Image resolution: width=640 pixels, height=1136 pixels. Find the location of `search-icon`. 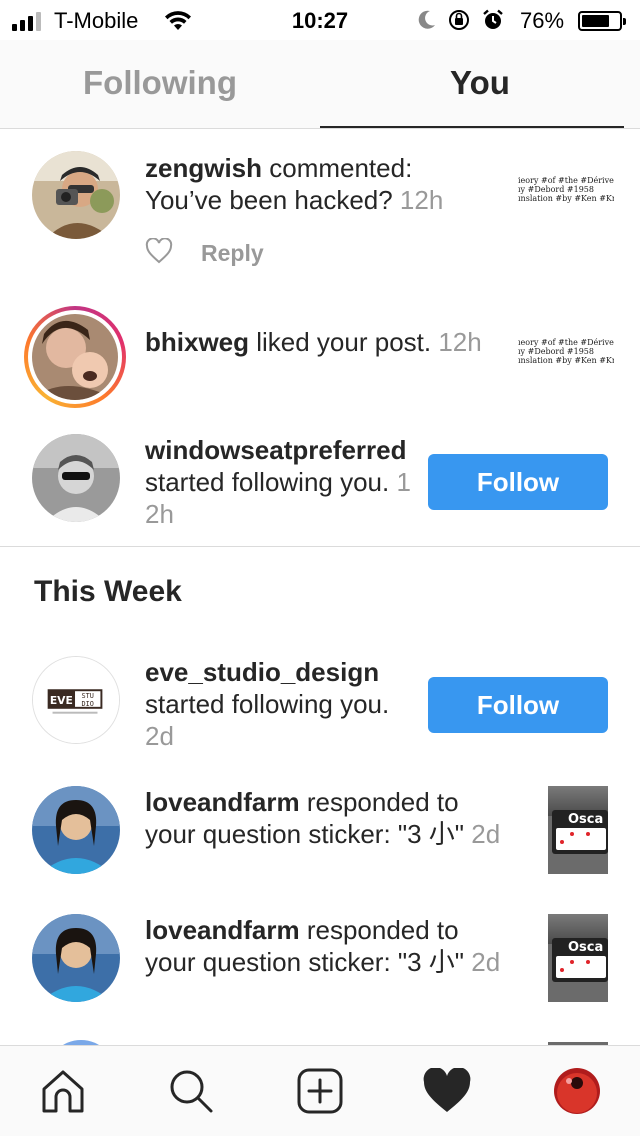

search-icon is located at coordinates (191, 1091).